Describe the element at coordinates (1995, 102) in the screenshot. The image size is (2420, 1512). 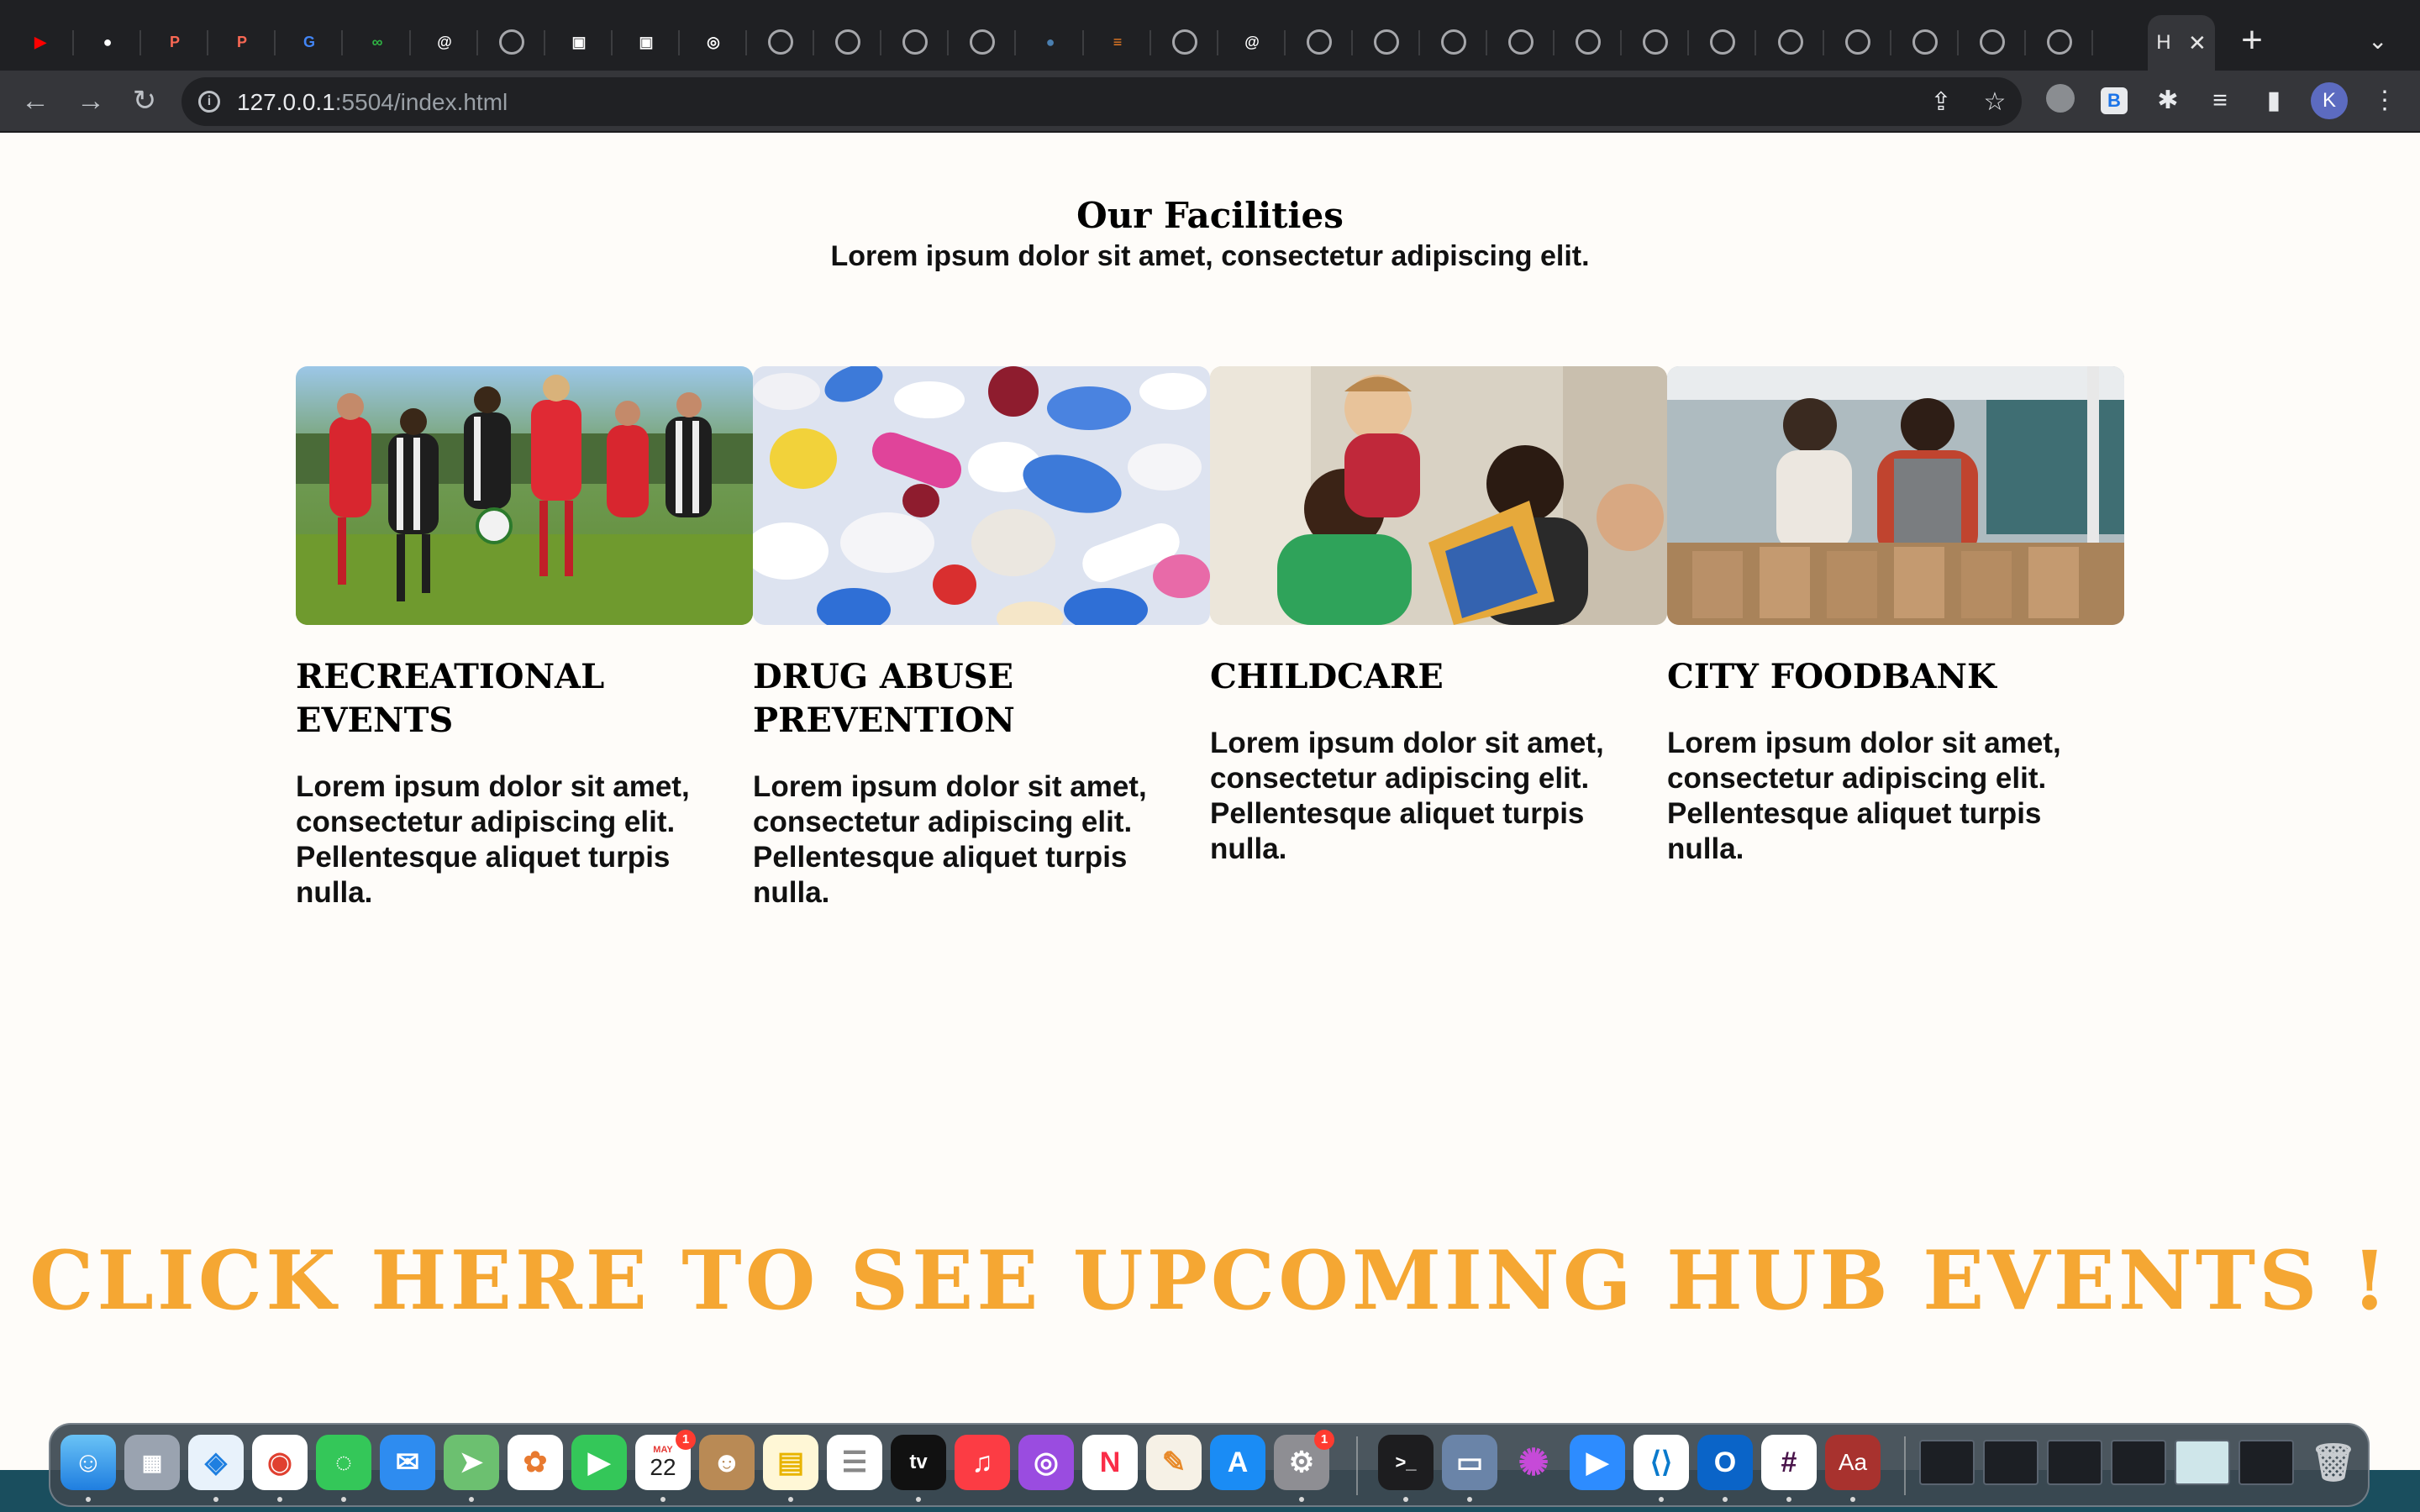
I see `bookmark-star-icon: ☆` at that location.